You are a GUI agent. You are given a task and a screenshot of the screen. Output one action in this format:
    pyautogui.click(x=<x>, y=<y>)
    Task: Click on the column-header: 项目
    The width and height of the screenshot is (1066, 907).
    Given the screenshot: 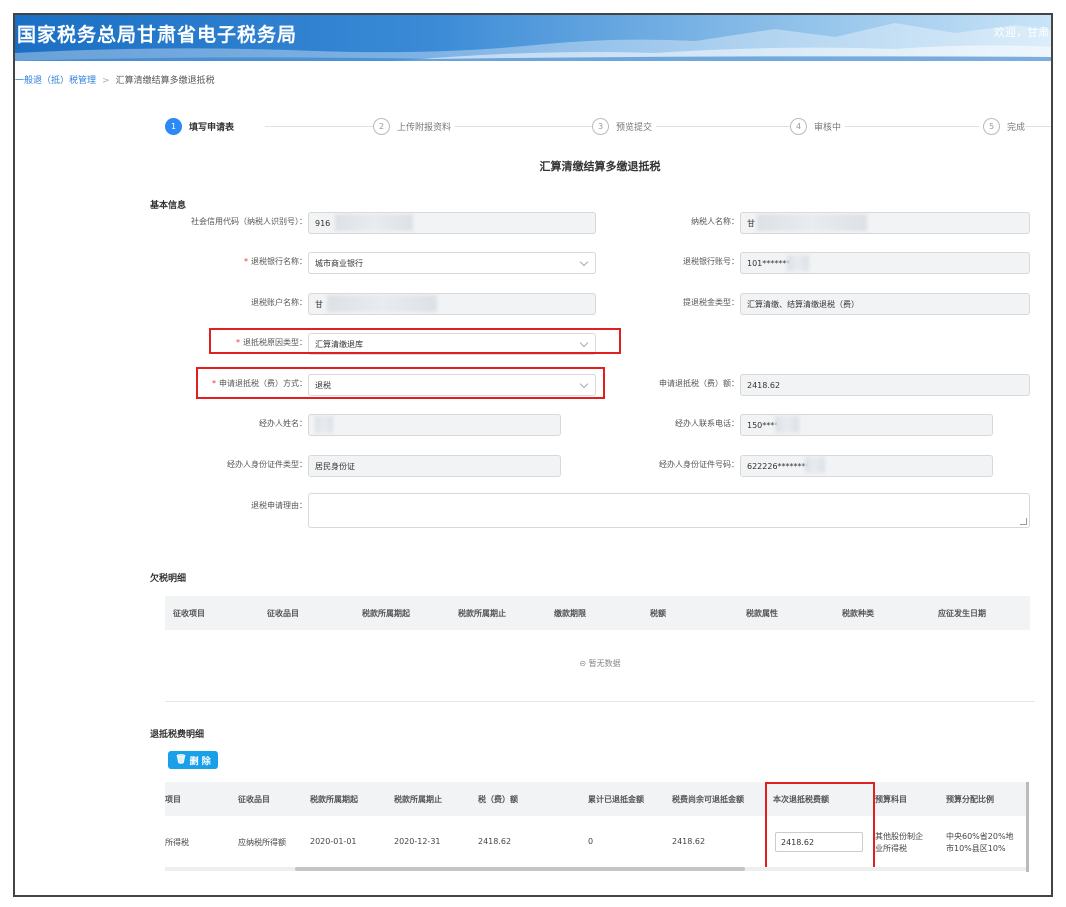 What is the action you would take?
    pyautogui.click(x=173, y=799)
    